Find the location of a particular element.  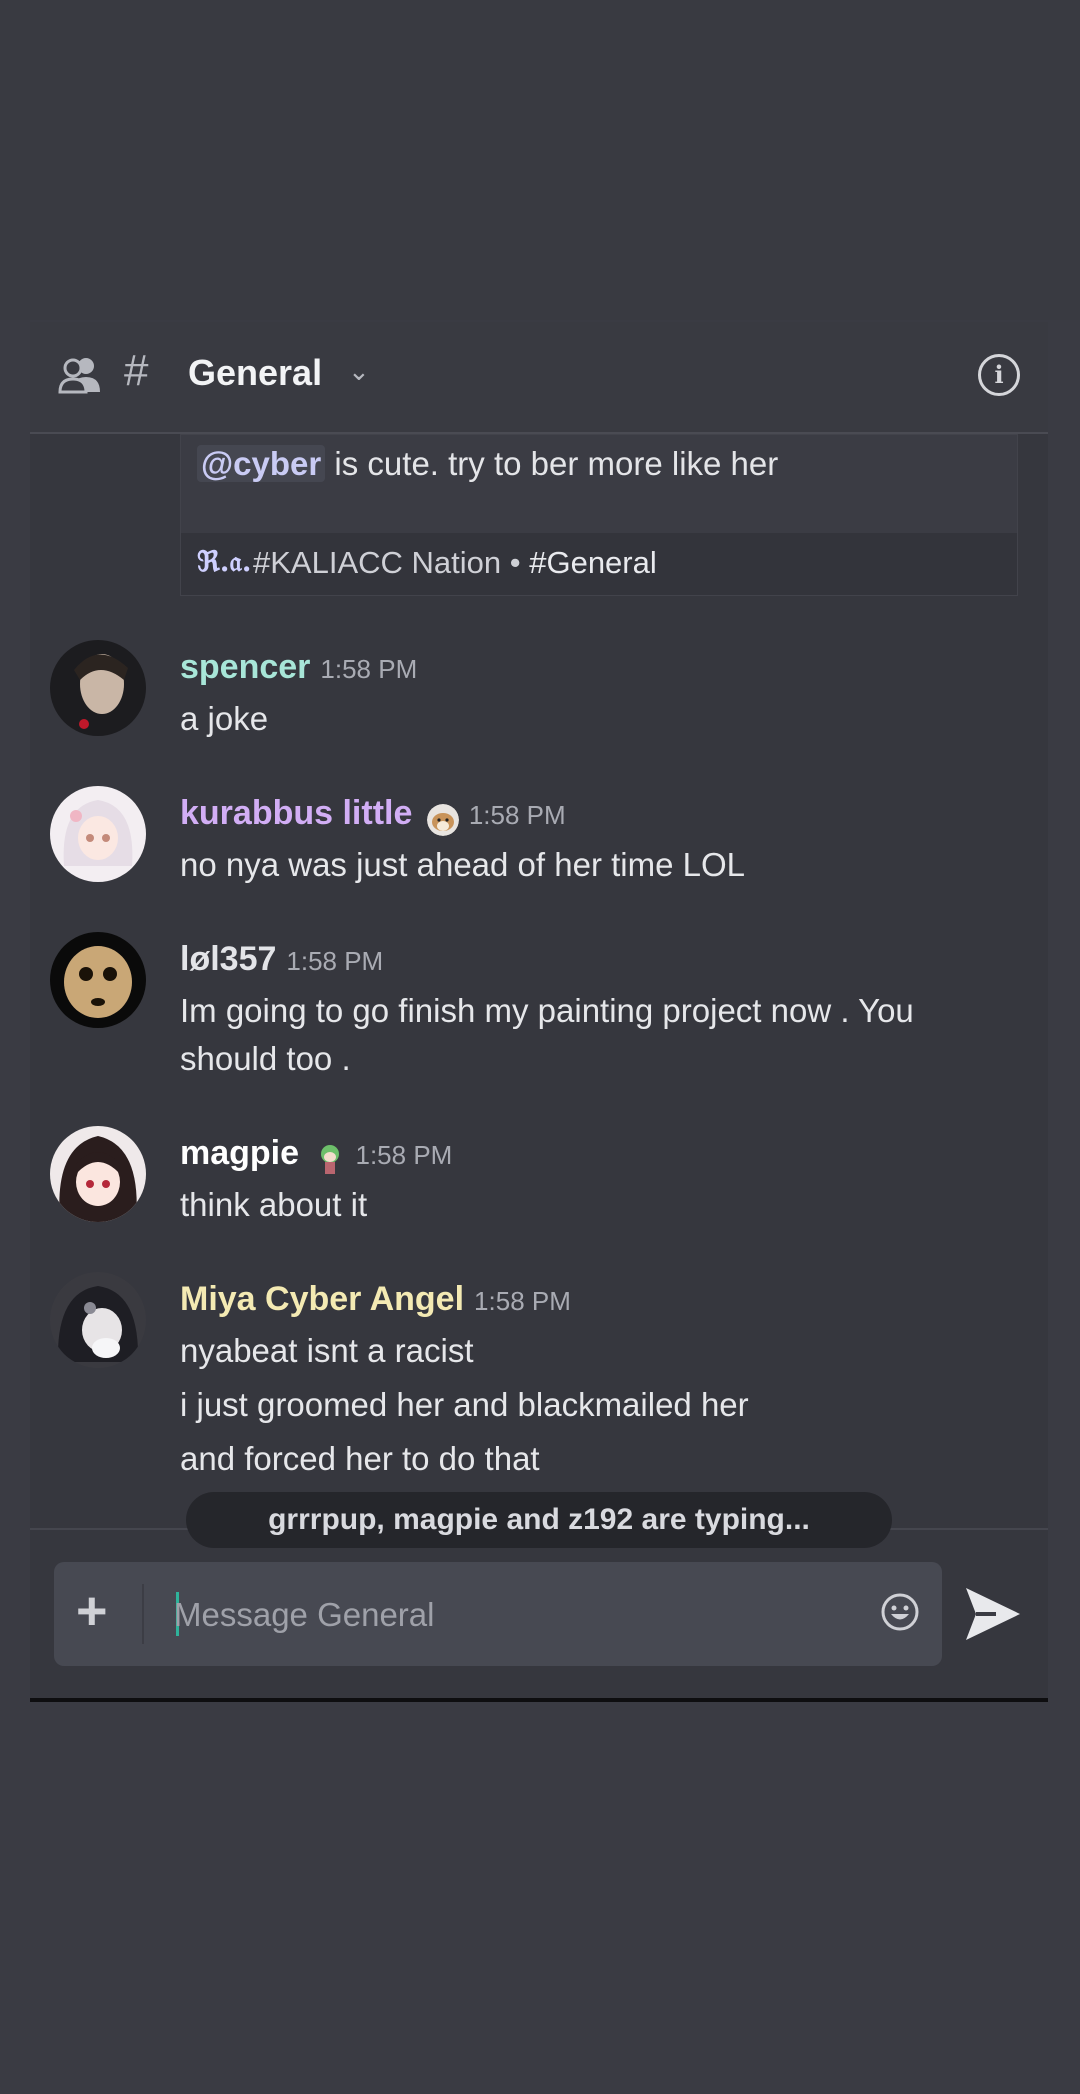

message-author: magpie is located at coordinates (239, 1153).